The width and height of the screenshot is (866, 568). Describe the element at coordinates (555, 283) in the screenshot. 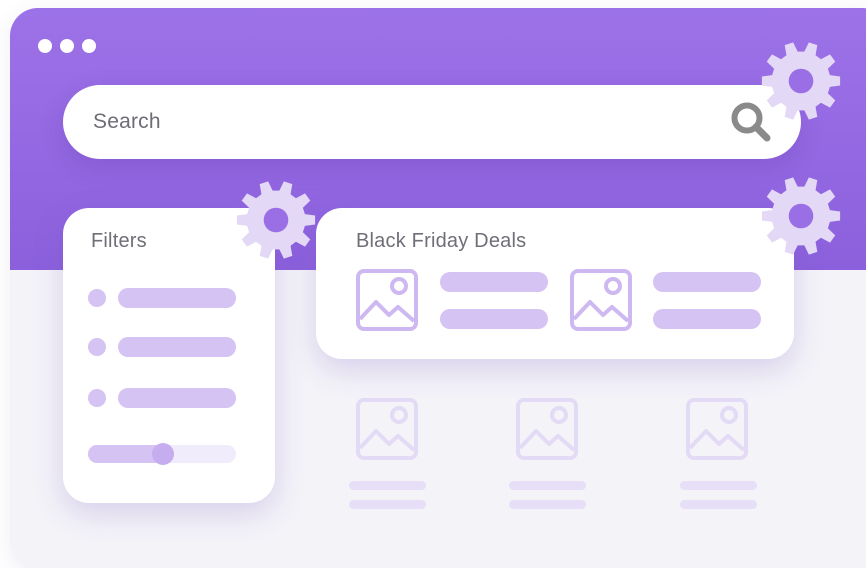

I see `deals-panel: Black Friday Deals` at that location.